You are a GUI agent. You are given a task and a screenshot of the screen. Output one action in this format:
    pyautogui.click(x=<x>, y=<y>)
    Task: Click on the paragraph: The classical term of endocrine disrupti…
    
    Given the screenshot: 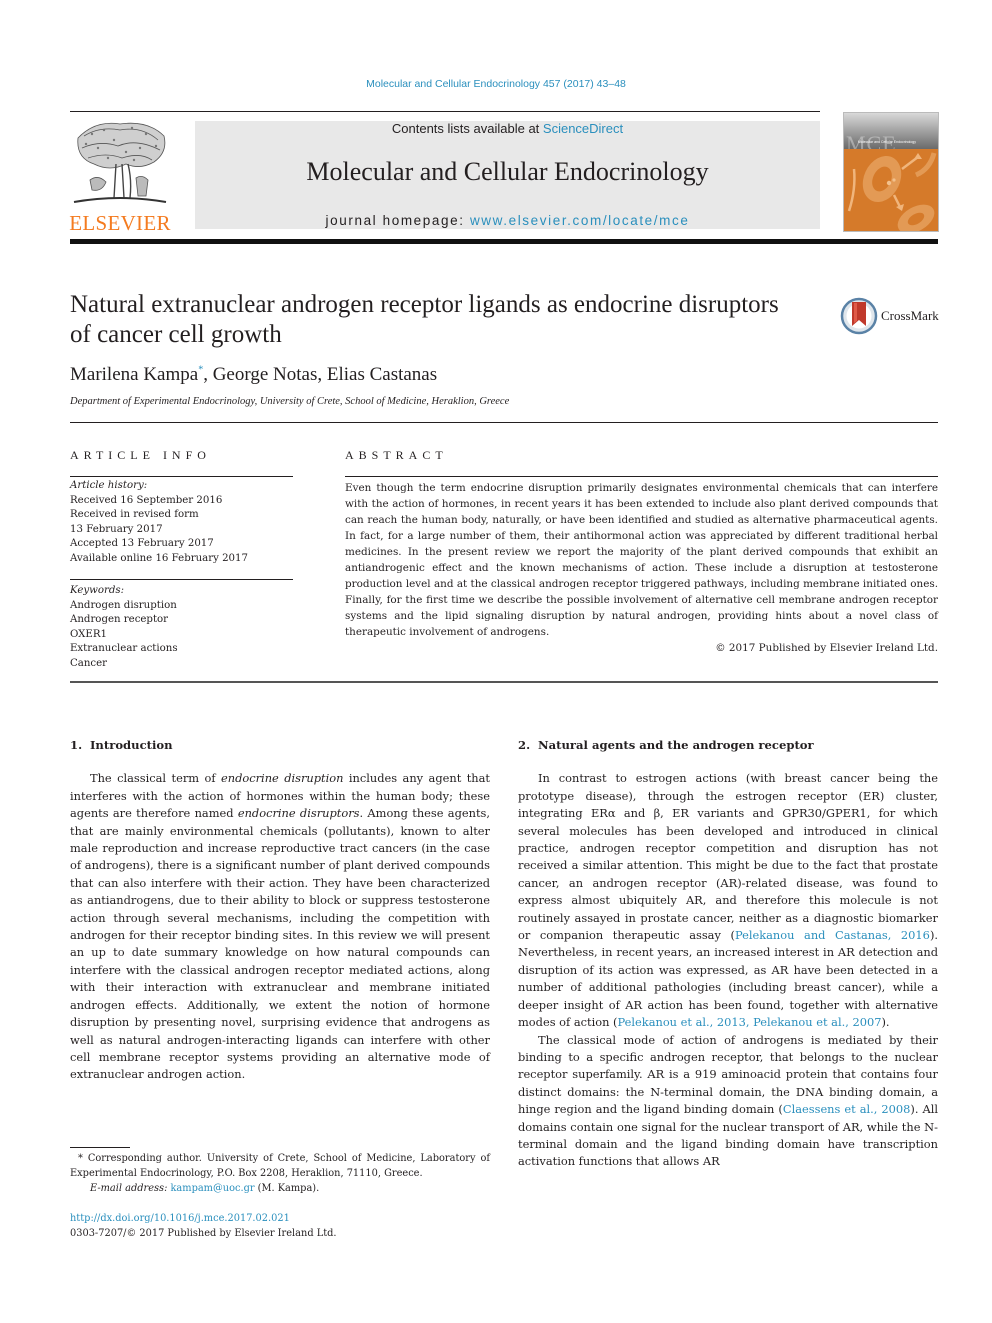 What is the action you would take?
    pyautogui.click(x=280, y=926)
    